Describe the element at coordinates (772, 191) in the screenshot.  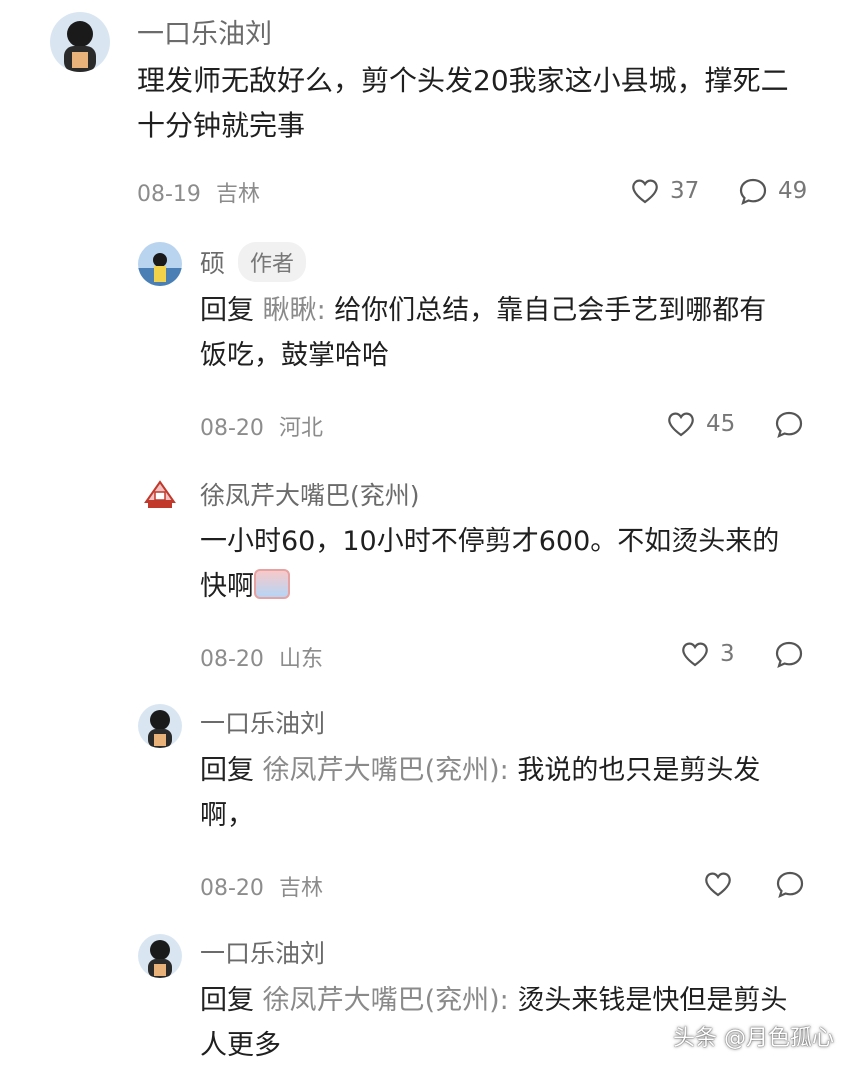
I see `reply-button: 49` at that location.